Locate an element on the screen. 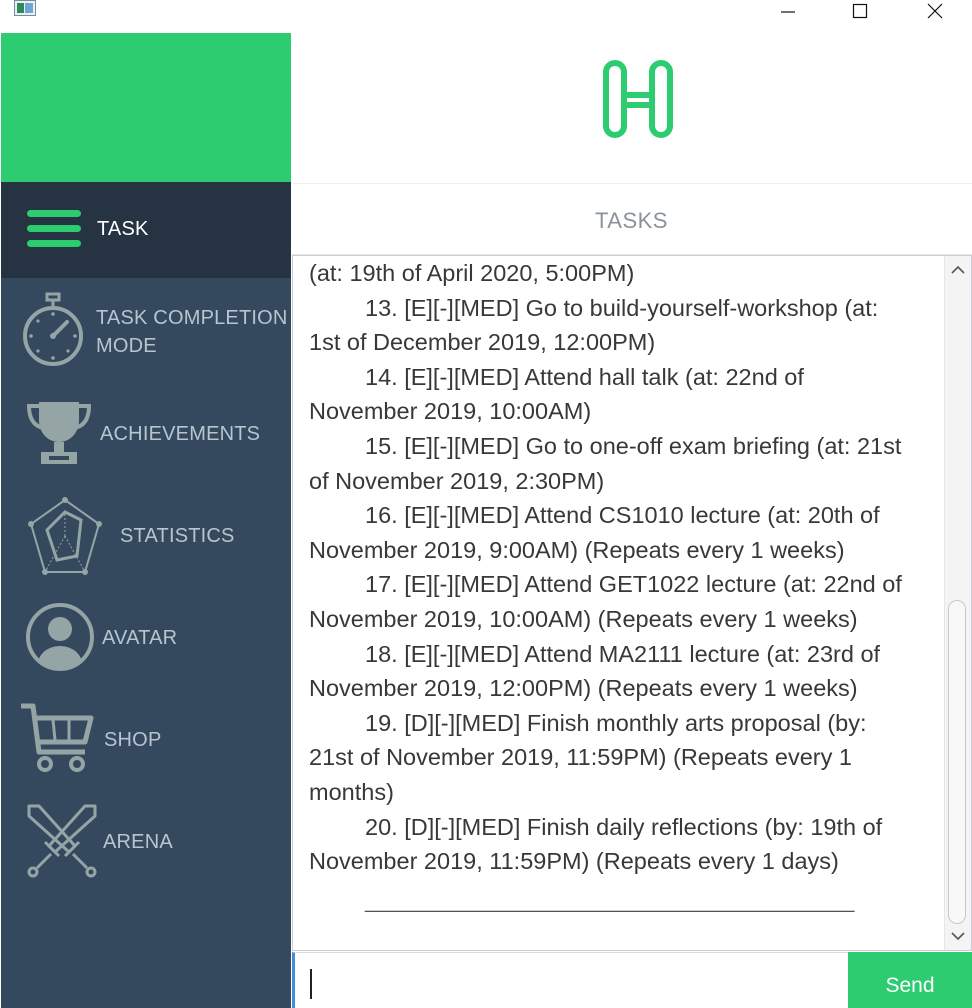  crossed-swords-icon is located at coordinates (62, 841).